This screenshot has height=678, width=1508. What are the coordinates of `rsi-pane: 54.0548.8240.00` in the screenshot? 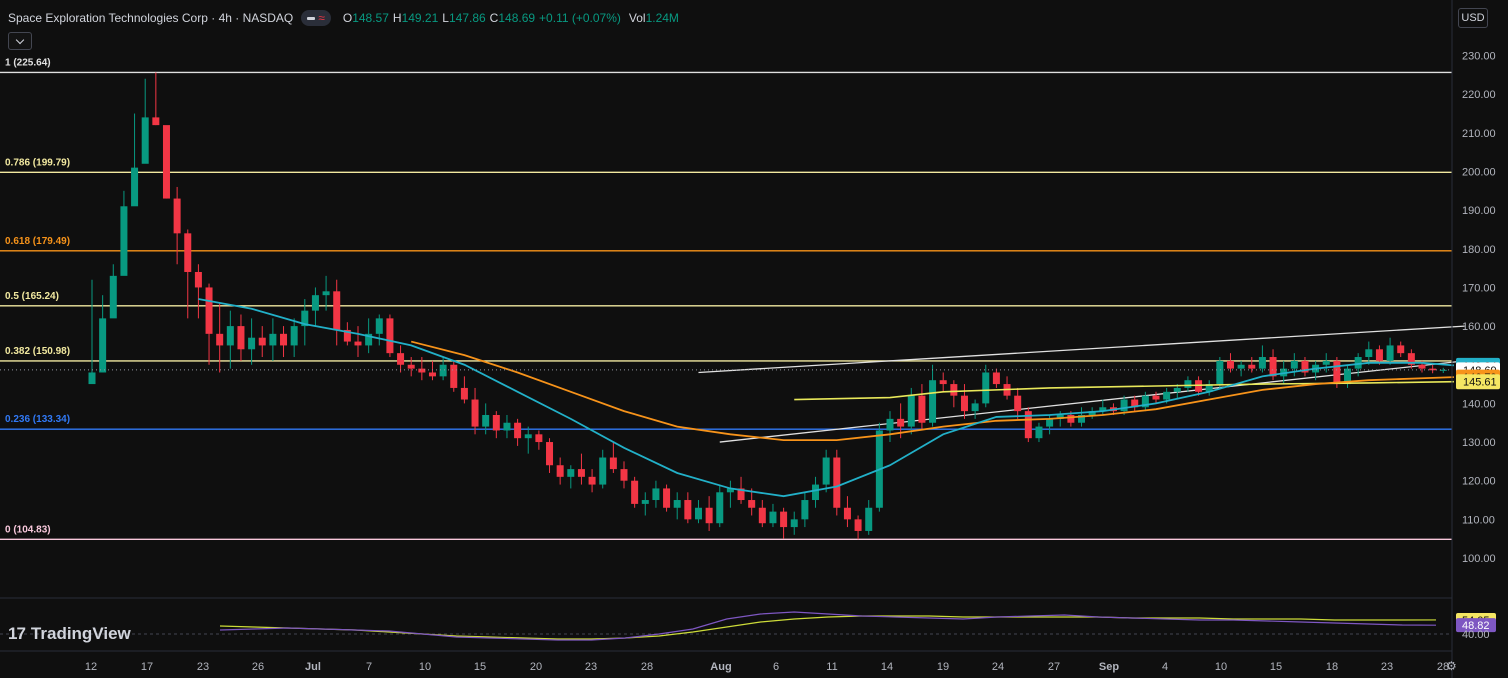 It's located at (748, 624).